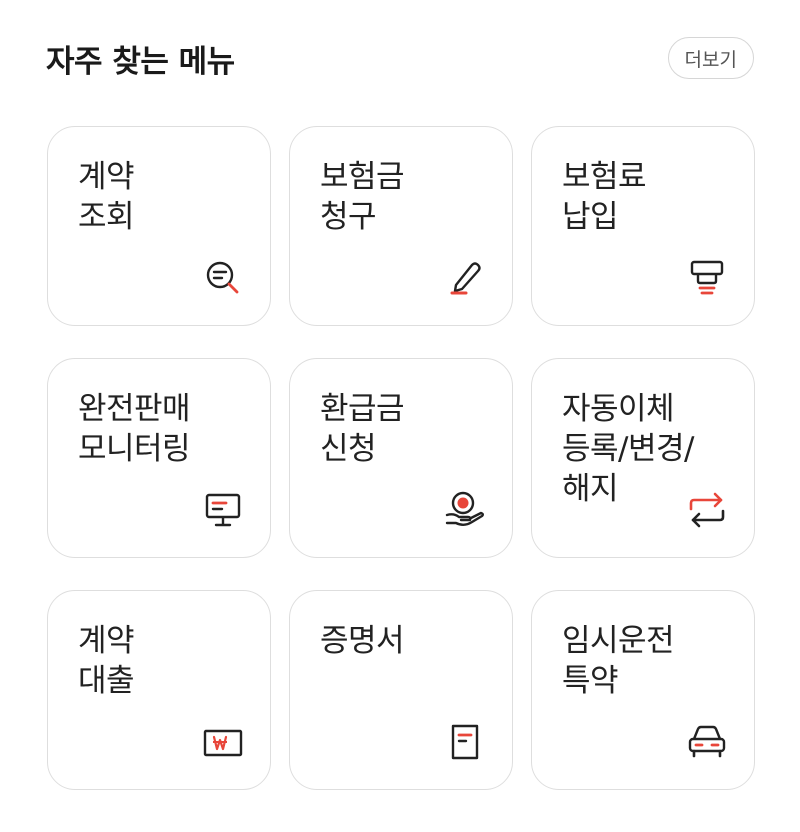 Image resolution: width=800 pixels, height=832 pixels. Describe the element at coordinates (707, 278) in the screenshot. I see `atm-icon` at that location.